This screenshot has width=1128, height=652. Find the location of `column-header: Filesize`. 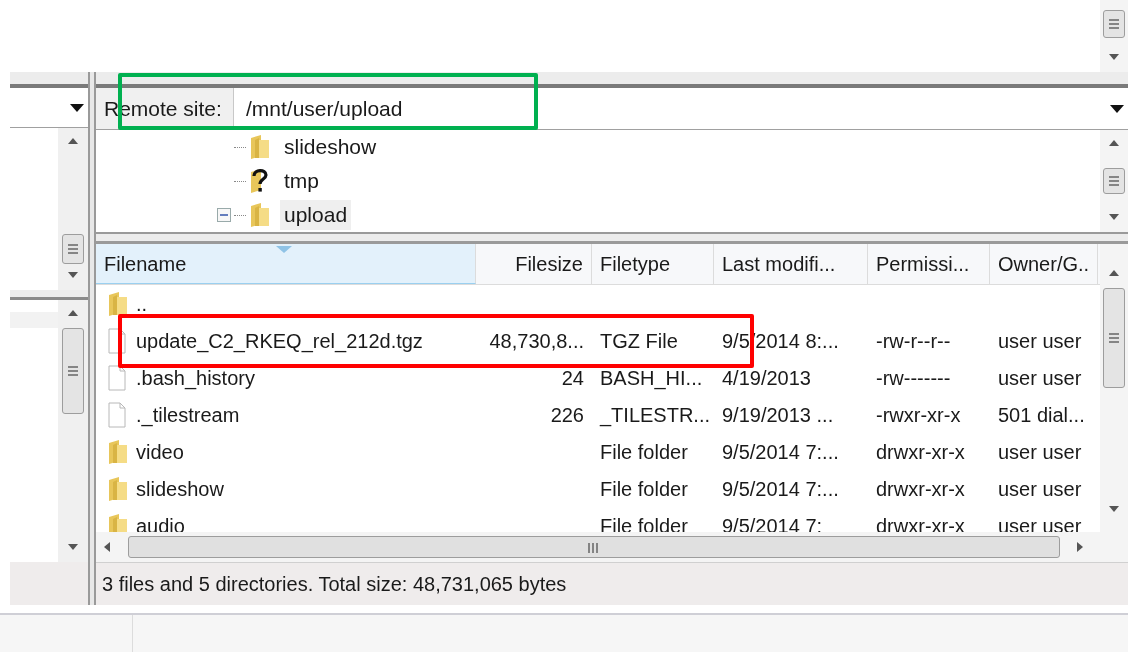

column-header: Filesize is located at coordinates (534, 264).